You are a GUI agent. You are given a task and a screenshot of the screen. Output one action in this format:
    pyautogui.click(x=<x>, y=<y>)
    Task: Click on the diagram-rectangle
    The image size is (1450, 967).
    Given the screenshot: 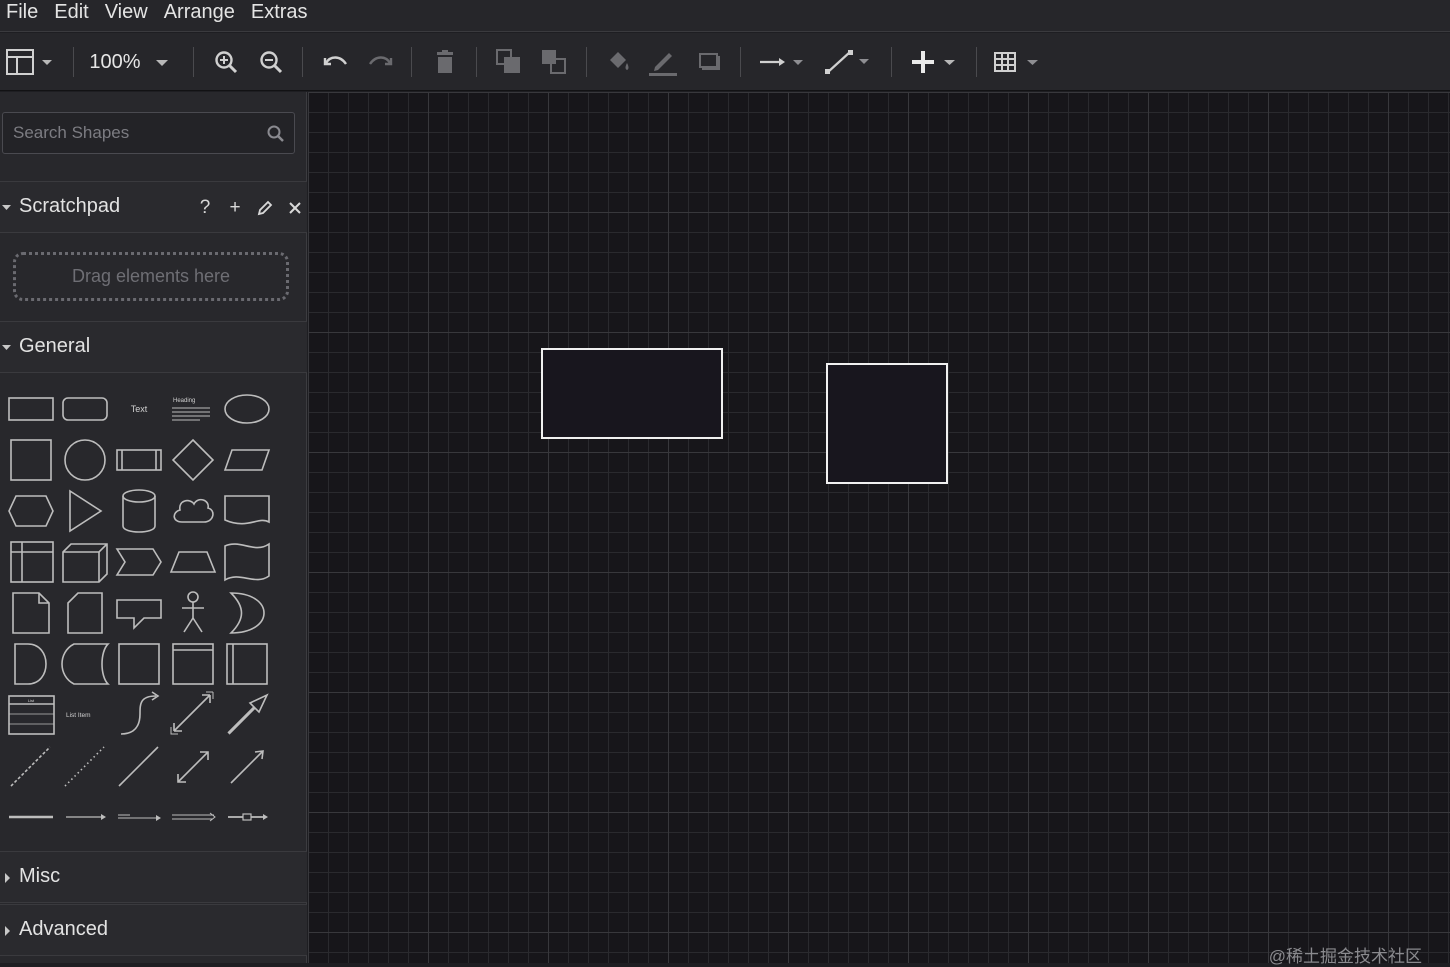 What is the action you would take?
    pyautogui.click(x=632, y=393)
    